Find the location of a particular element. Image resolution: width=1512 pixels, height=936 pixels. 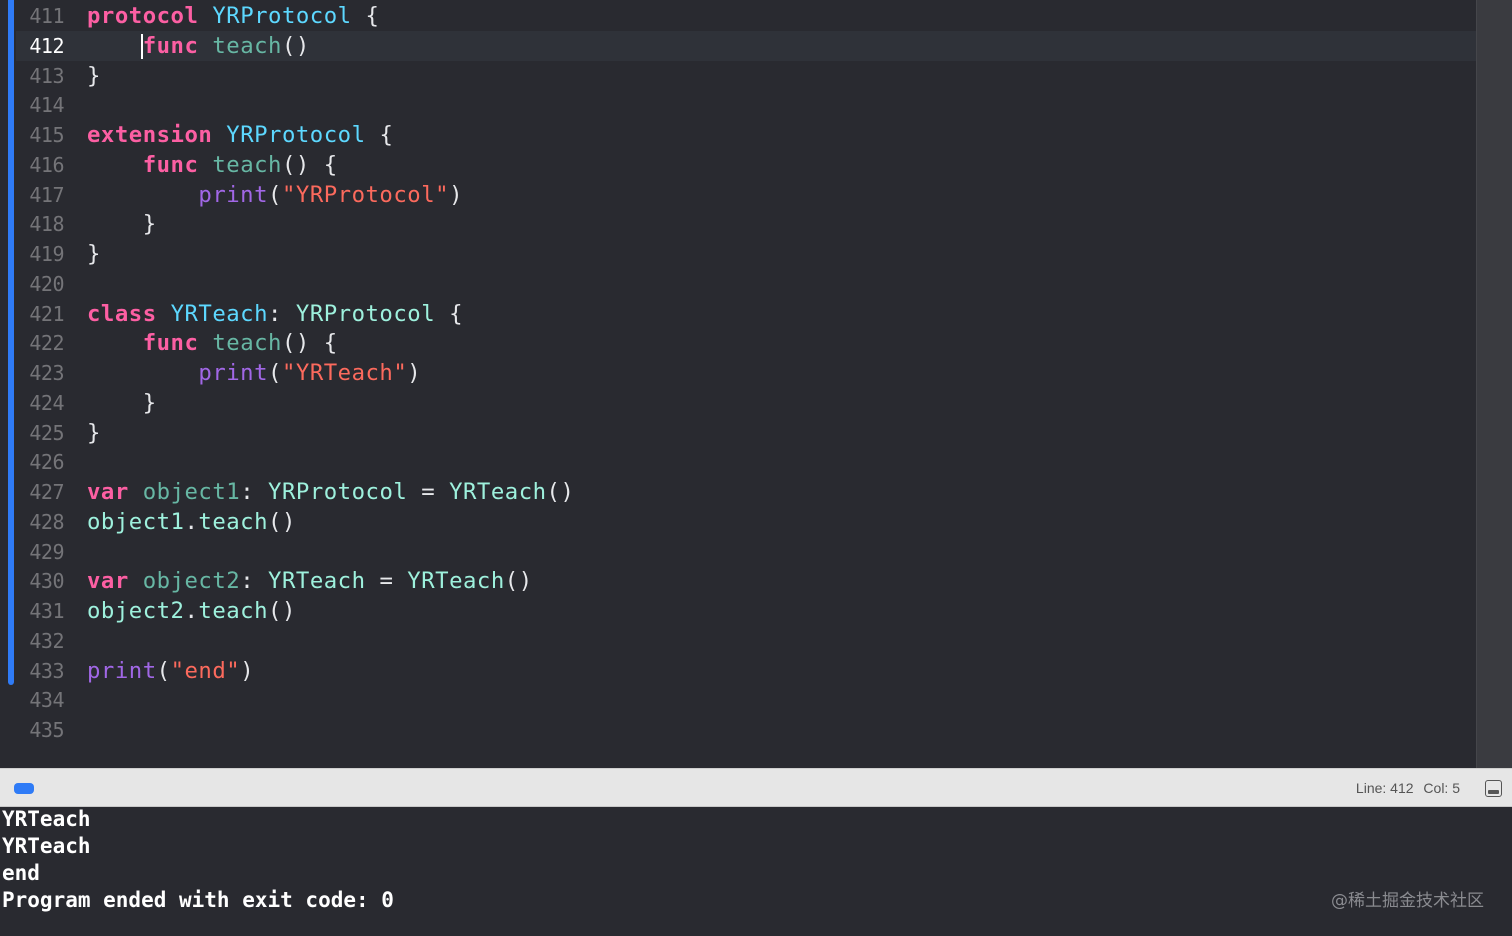

code-line: 426 is located at coordinates (746, 462).